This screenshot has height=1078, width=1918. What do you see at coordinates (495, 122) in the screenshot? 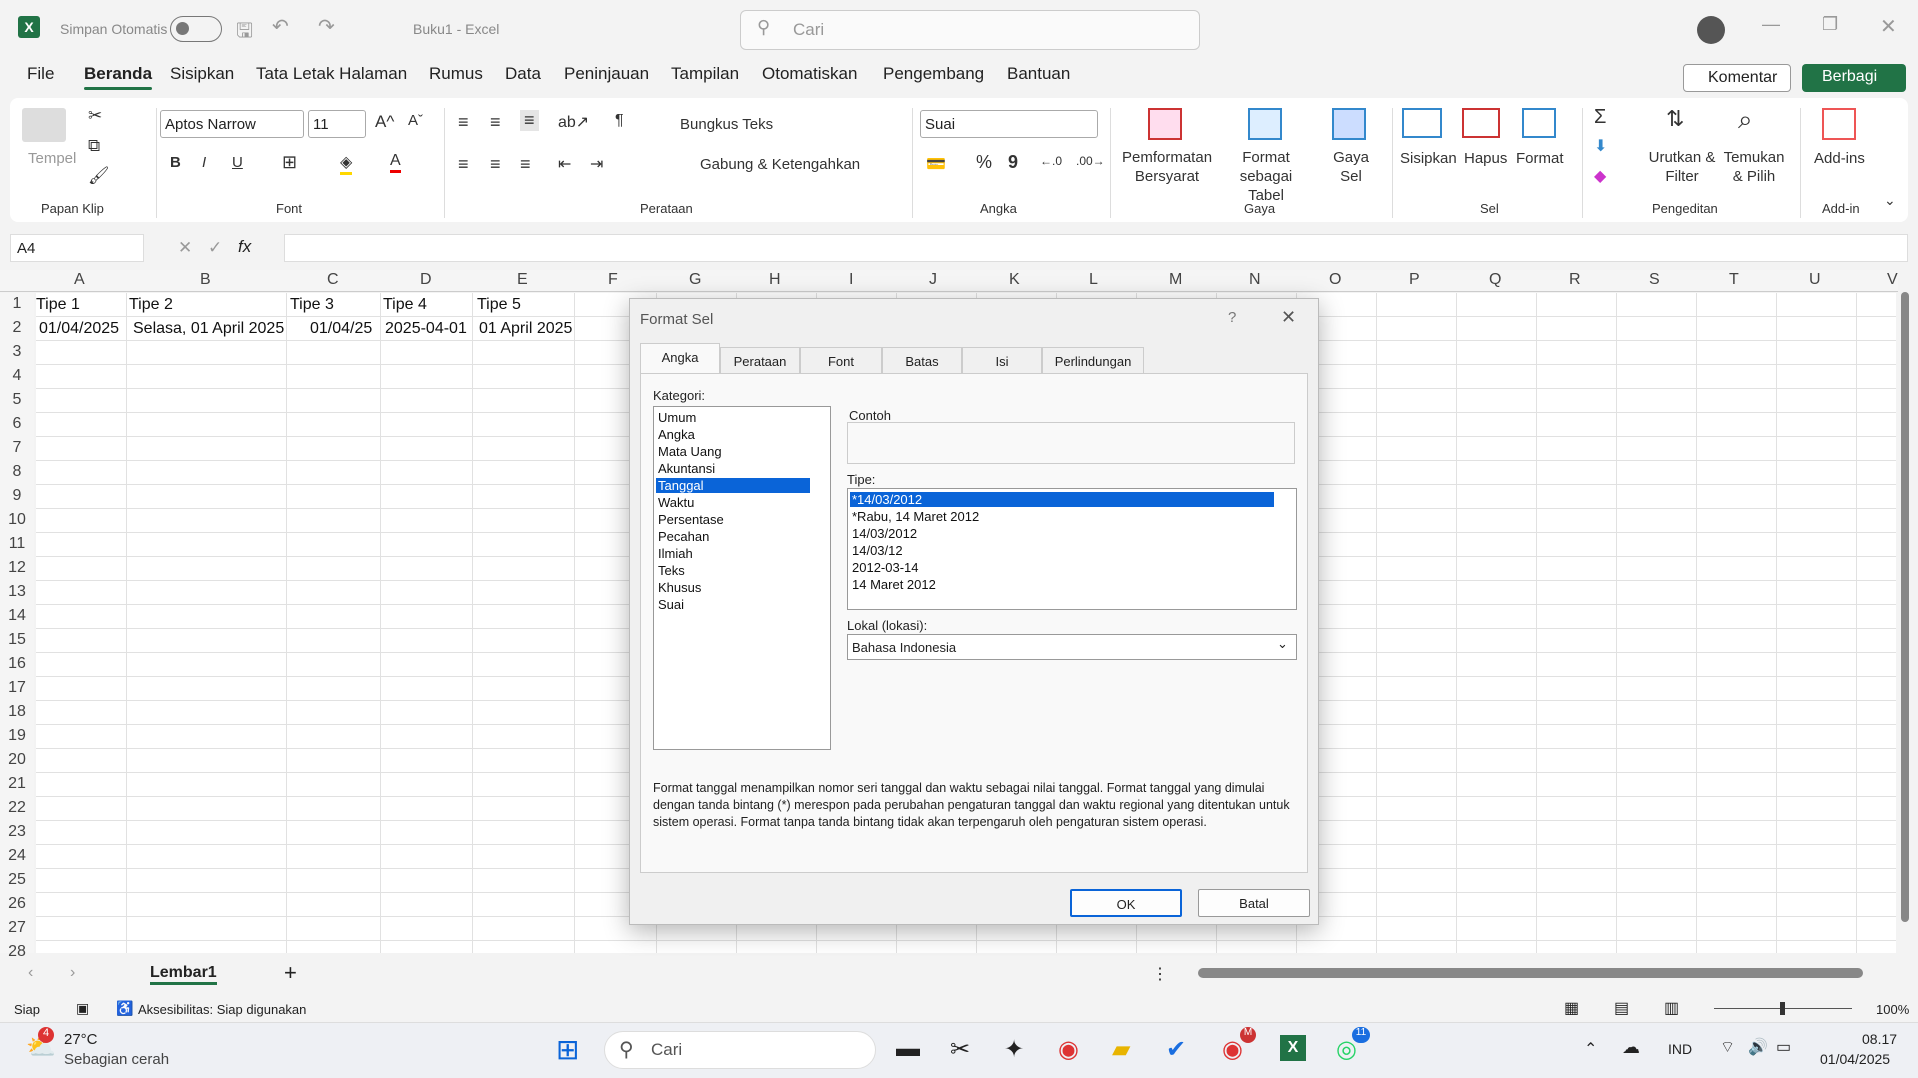
I see `align-middle-icon: ≡` at bounding box center [495, 122].